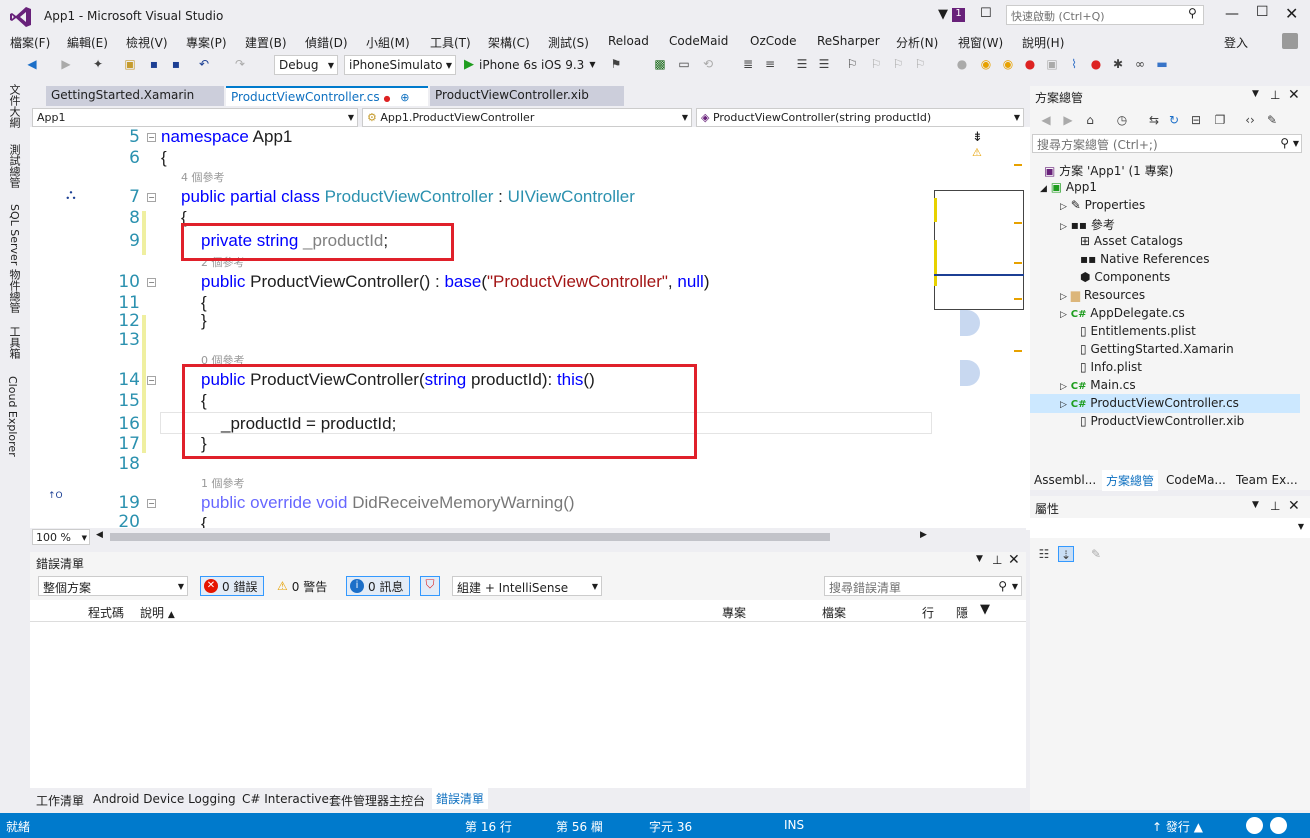  What do you see at coordinates (980, 329) in the screenshot?
I see `minimap-scrollbar: ⇟ ⚠` at bounding box center [980, 329].